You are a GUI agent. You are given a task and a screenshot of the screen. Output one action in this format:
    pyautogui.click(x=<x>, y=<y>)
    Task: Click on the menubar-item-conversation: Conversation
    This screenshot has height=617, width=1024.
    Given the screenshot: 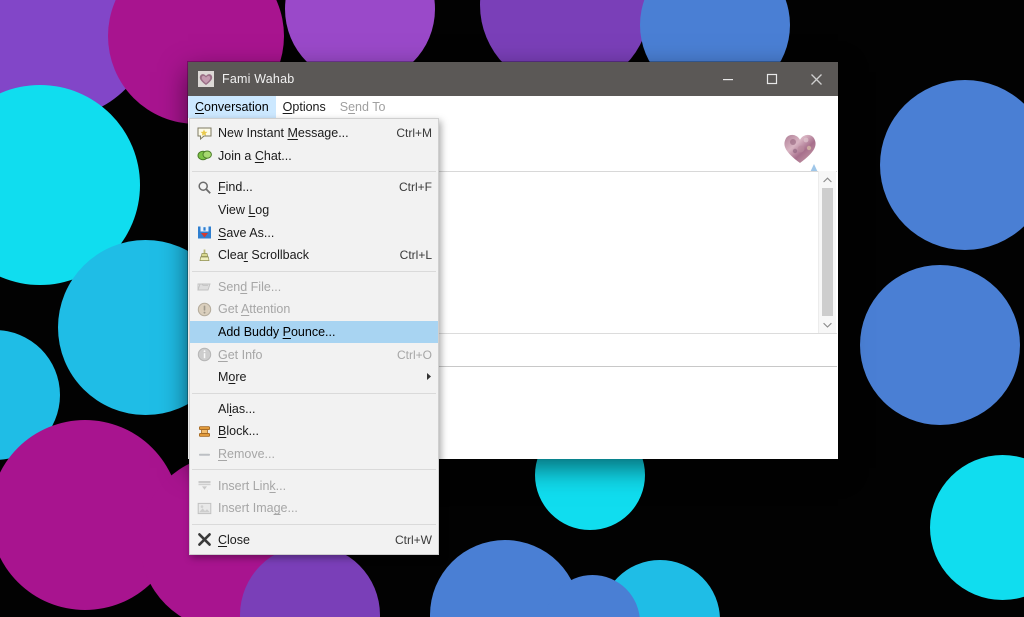 What is the action you would take?
    pyautogui.click(x=232, y=107)
    